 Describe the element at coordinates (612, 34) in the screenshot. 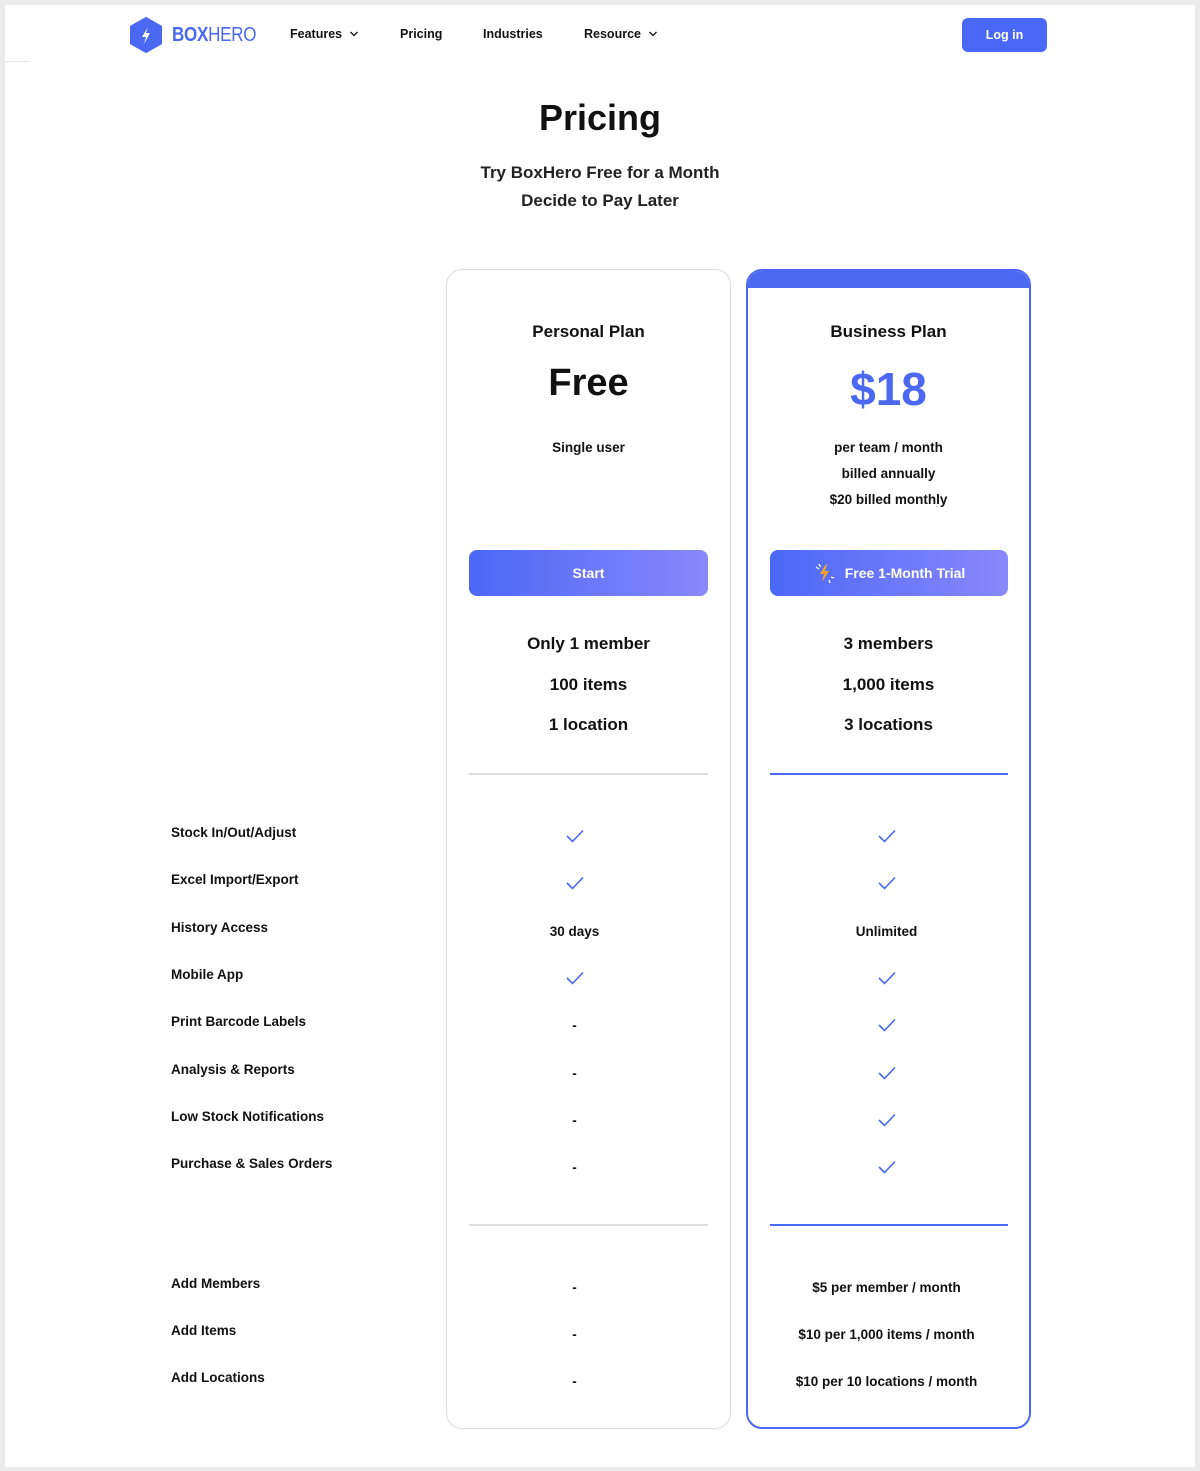

I see `nav-resource-label: Resource` at that location.